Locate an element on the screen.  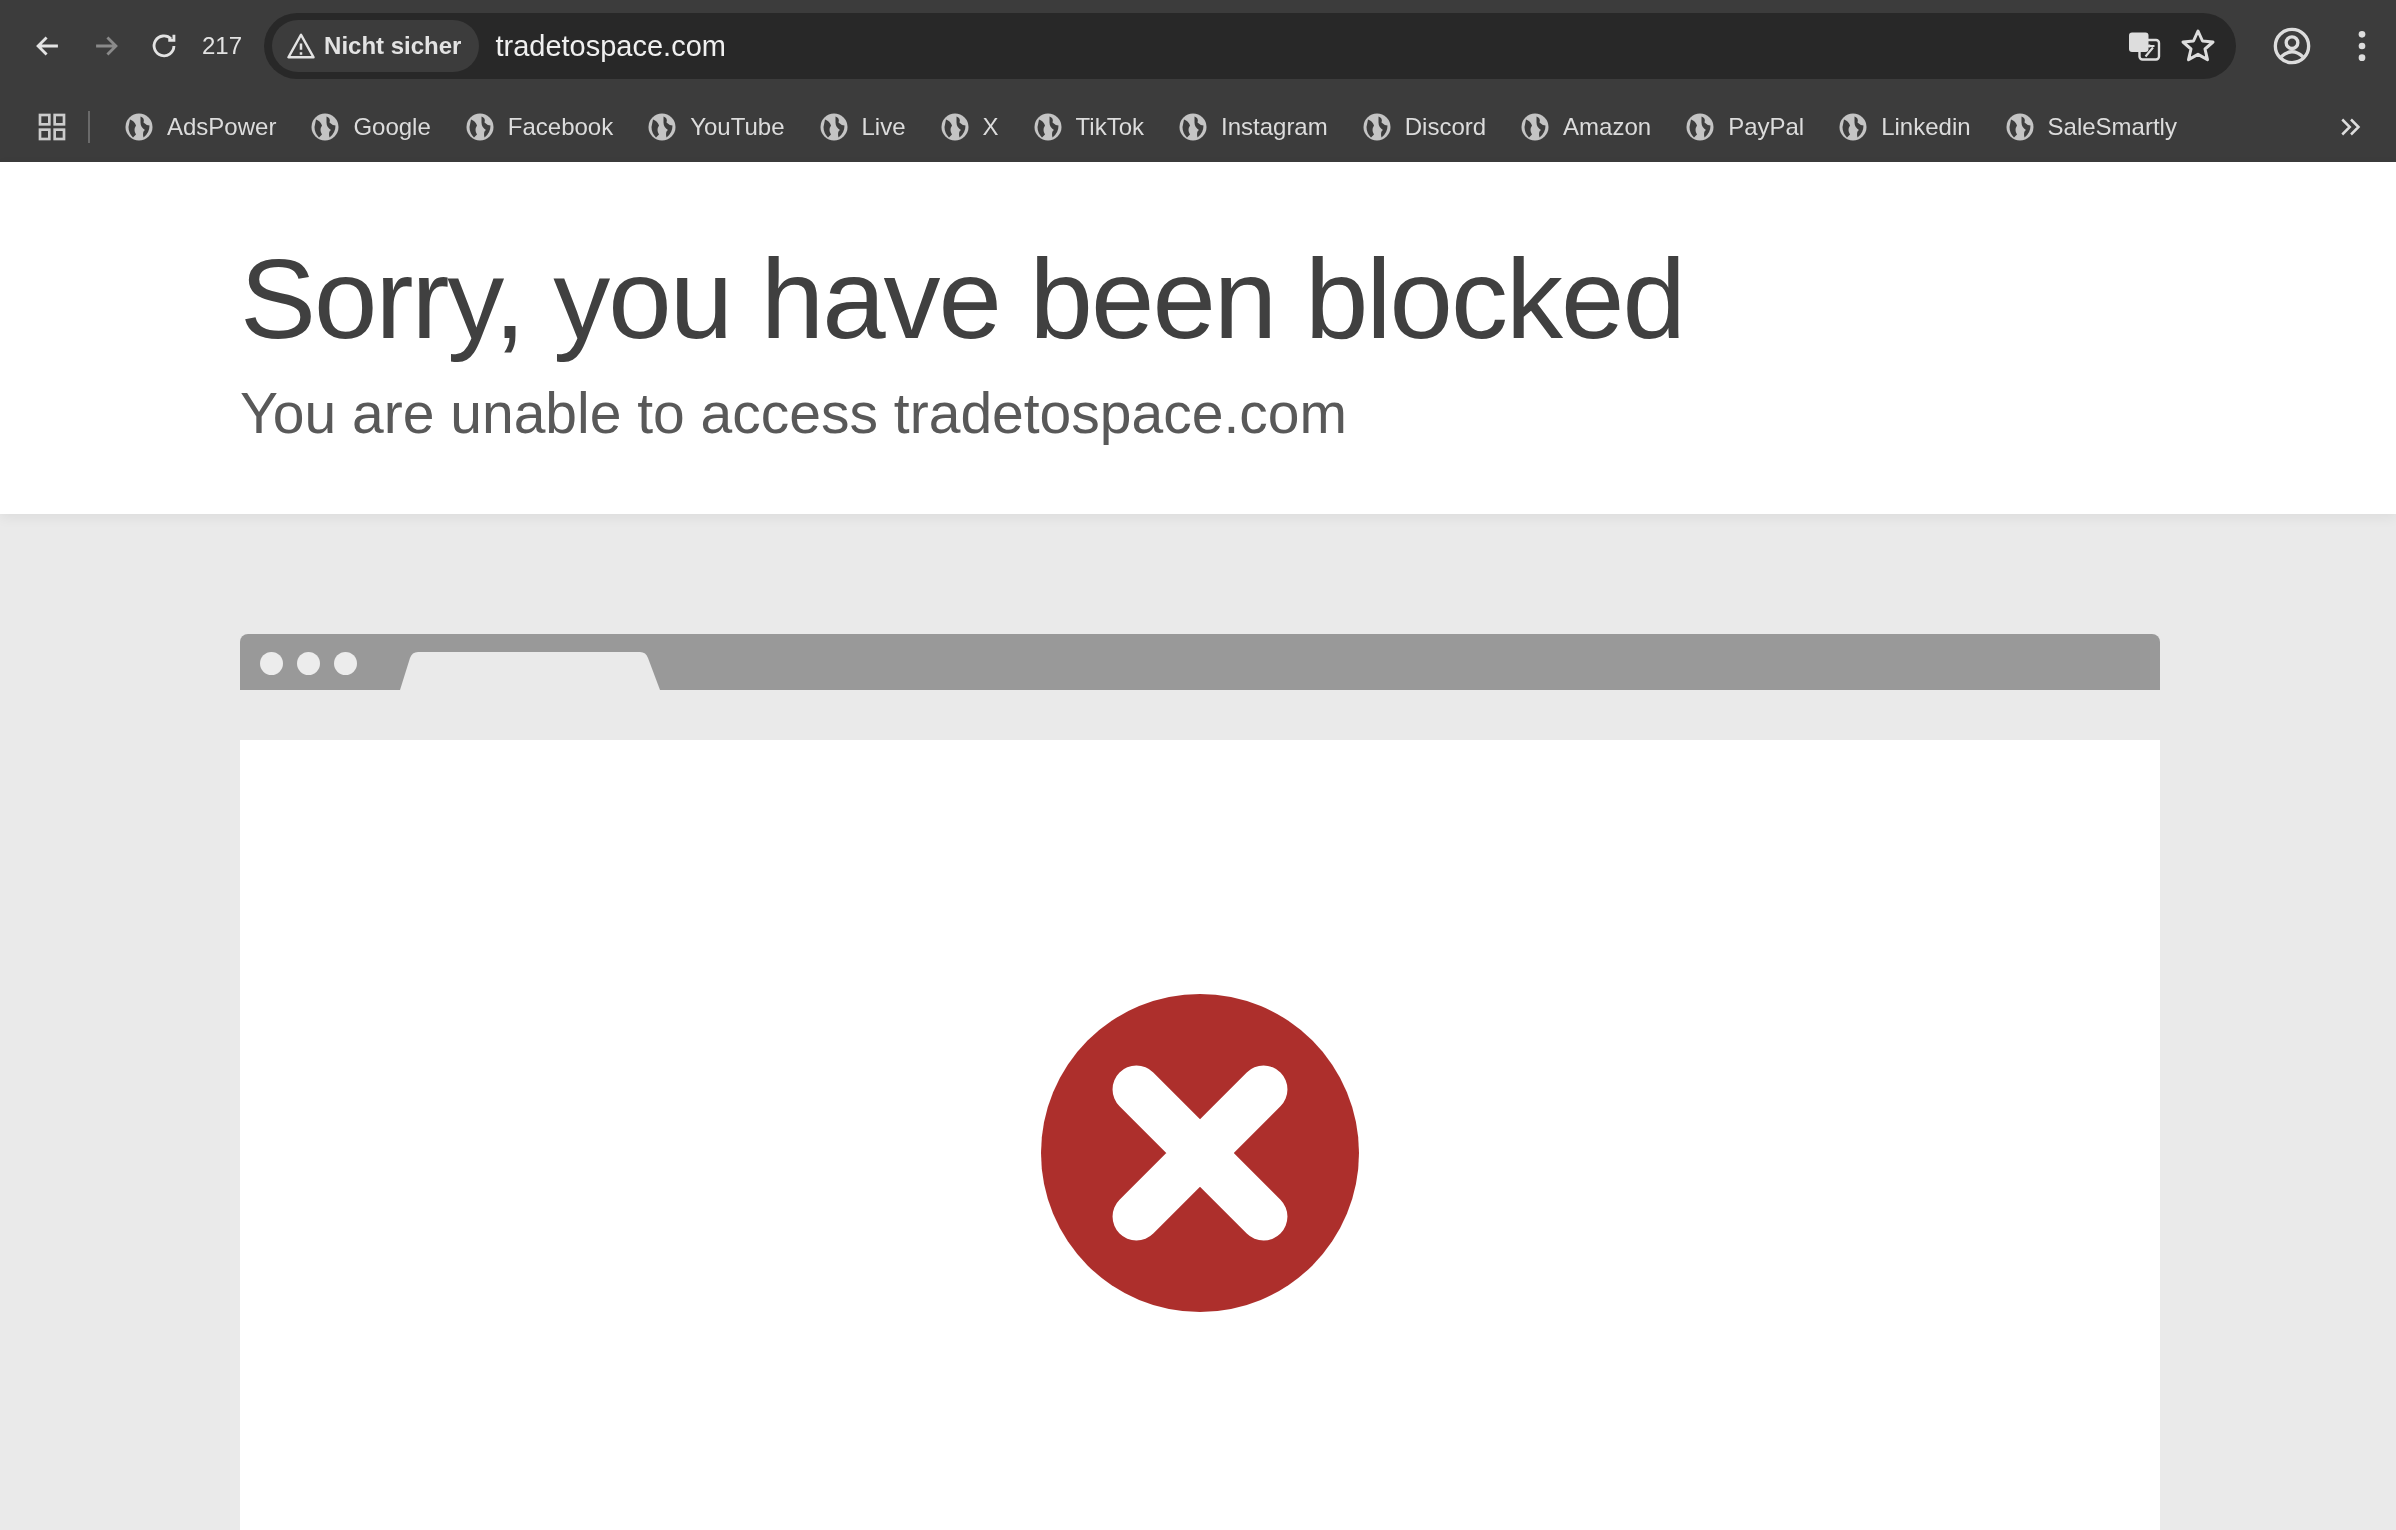
bookmark: Amazon is located at coordinates (1586, 127).